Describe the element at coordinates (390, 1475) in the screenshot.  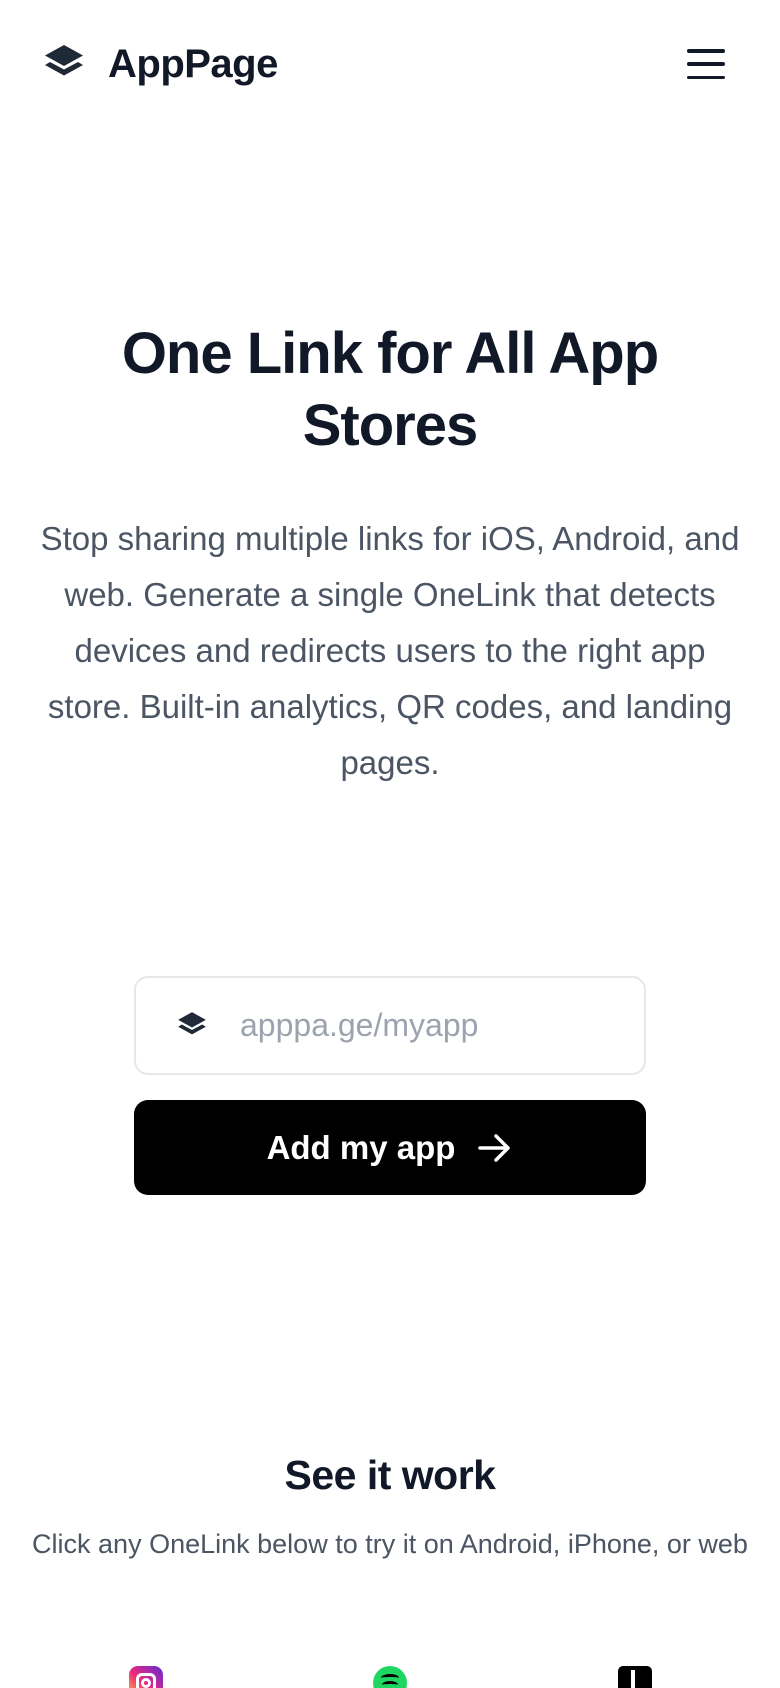
I see `see-it-work-title: See it work` at that location.